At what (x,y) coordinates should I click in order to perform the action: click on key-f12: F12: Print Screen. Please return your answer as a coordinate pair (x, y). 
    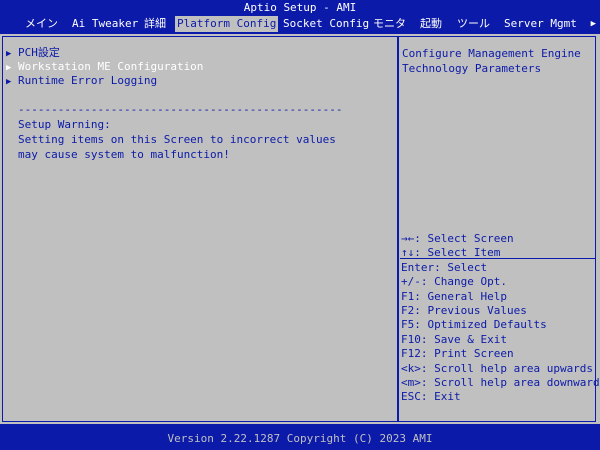
    Looking at the image, I should click on (457, 354).